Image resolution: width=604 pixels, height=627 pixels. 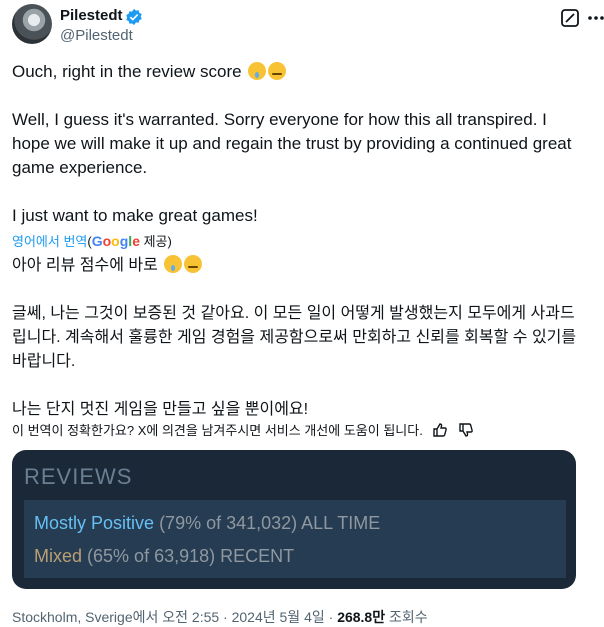 I want to click on google-logo: Google, so click(x=115, y=241).